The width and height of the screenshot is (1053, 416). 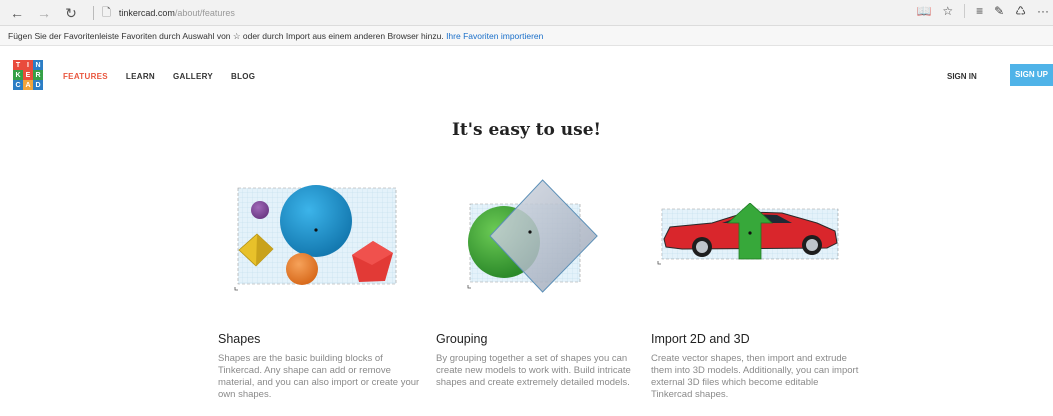 What do you see at coordinates (494, 36) in the screenshot?
I see `import-favorites-link: Ihre Favoriten importieren` at bounding box center [494, 36].